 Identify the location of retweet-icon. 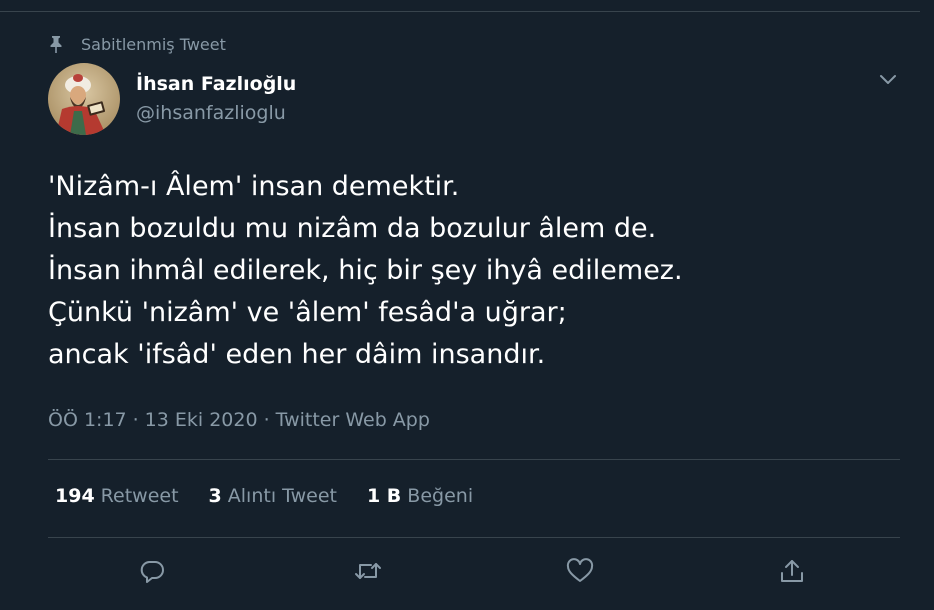
(368, 573).